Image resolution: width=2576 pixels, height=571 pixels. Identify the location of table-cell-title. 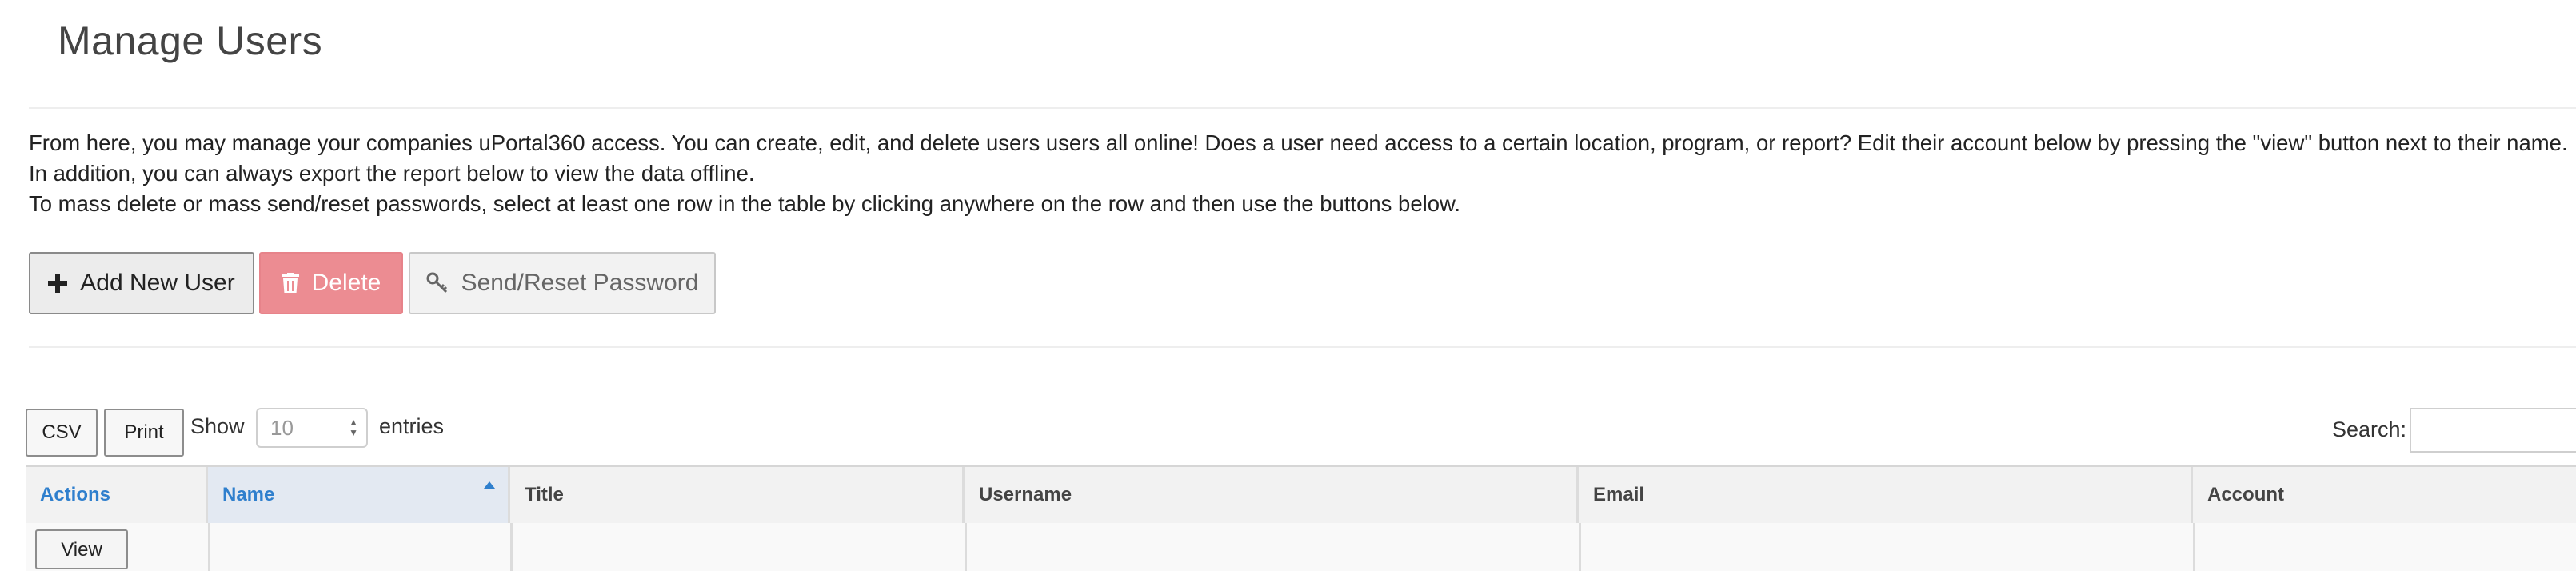
(738, 547).